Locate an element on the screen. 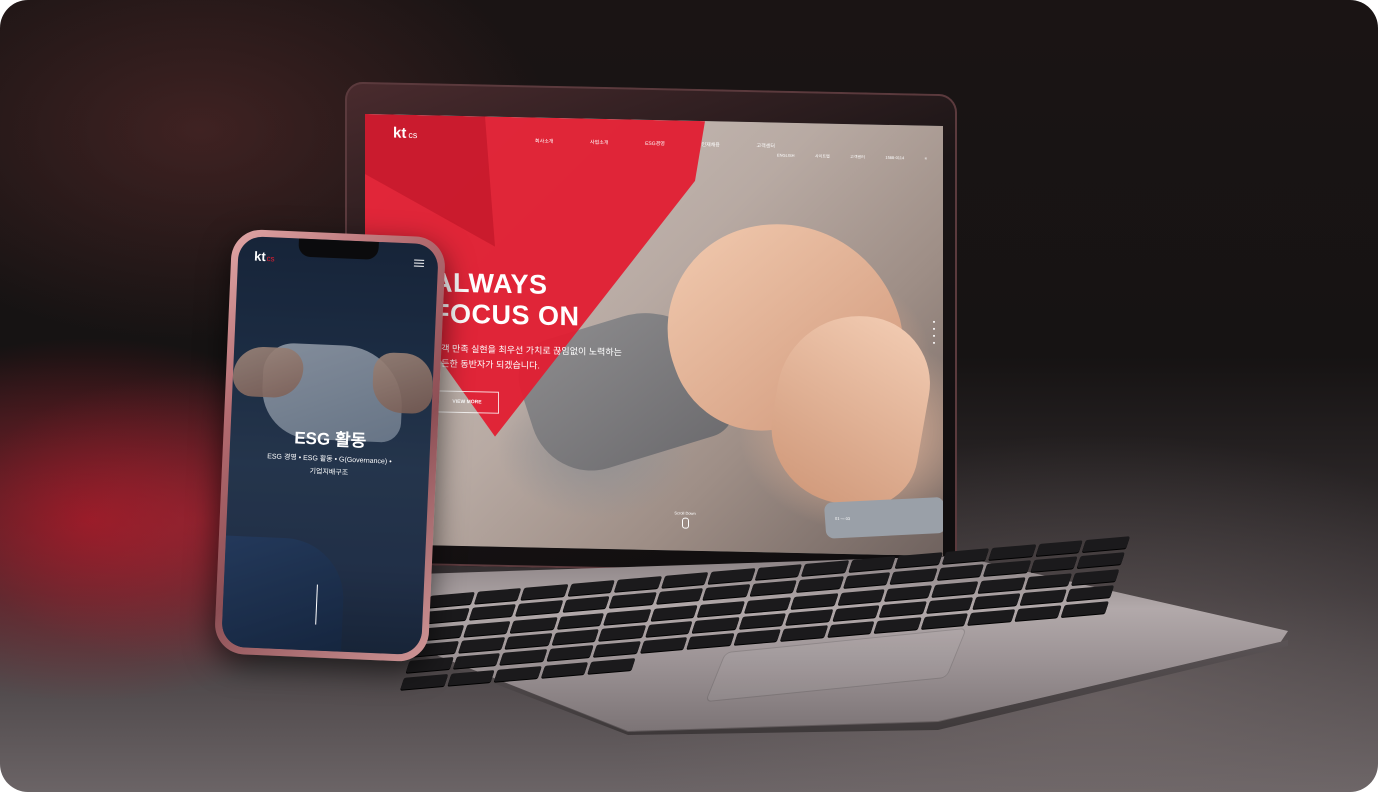 The height and width of the screenshot is (792, 1378). hero-headline-line: ALWAYS is located at coordinates (490, 283).